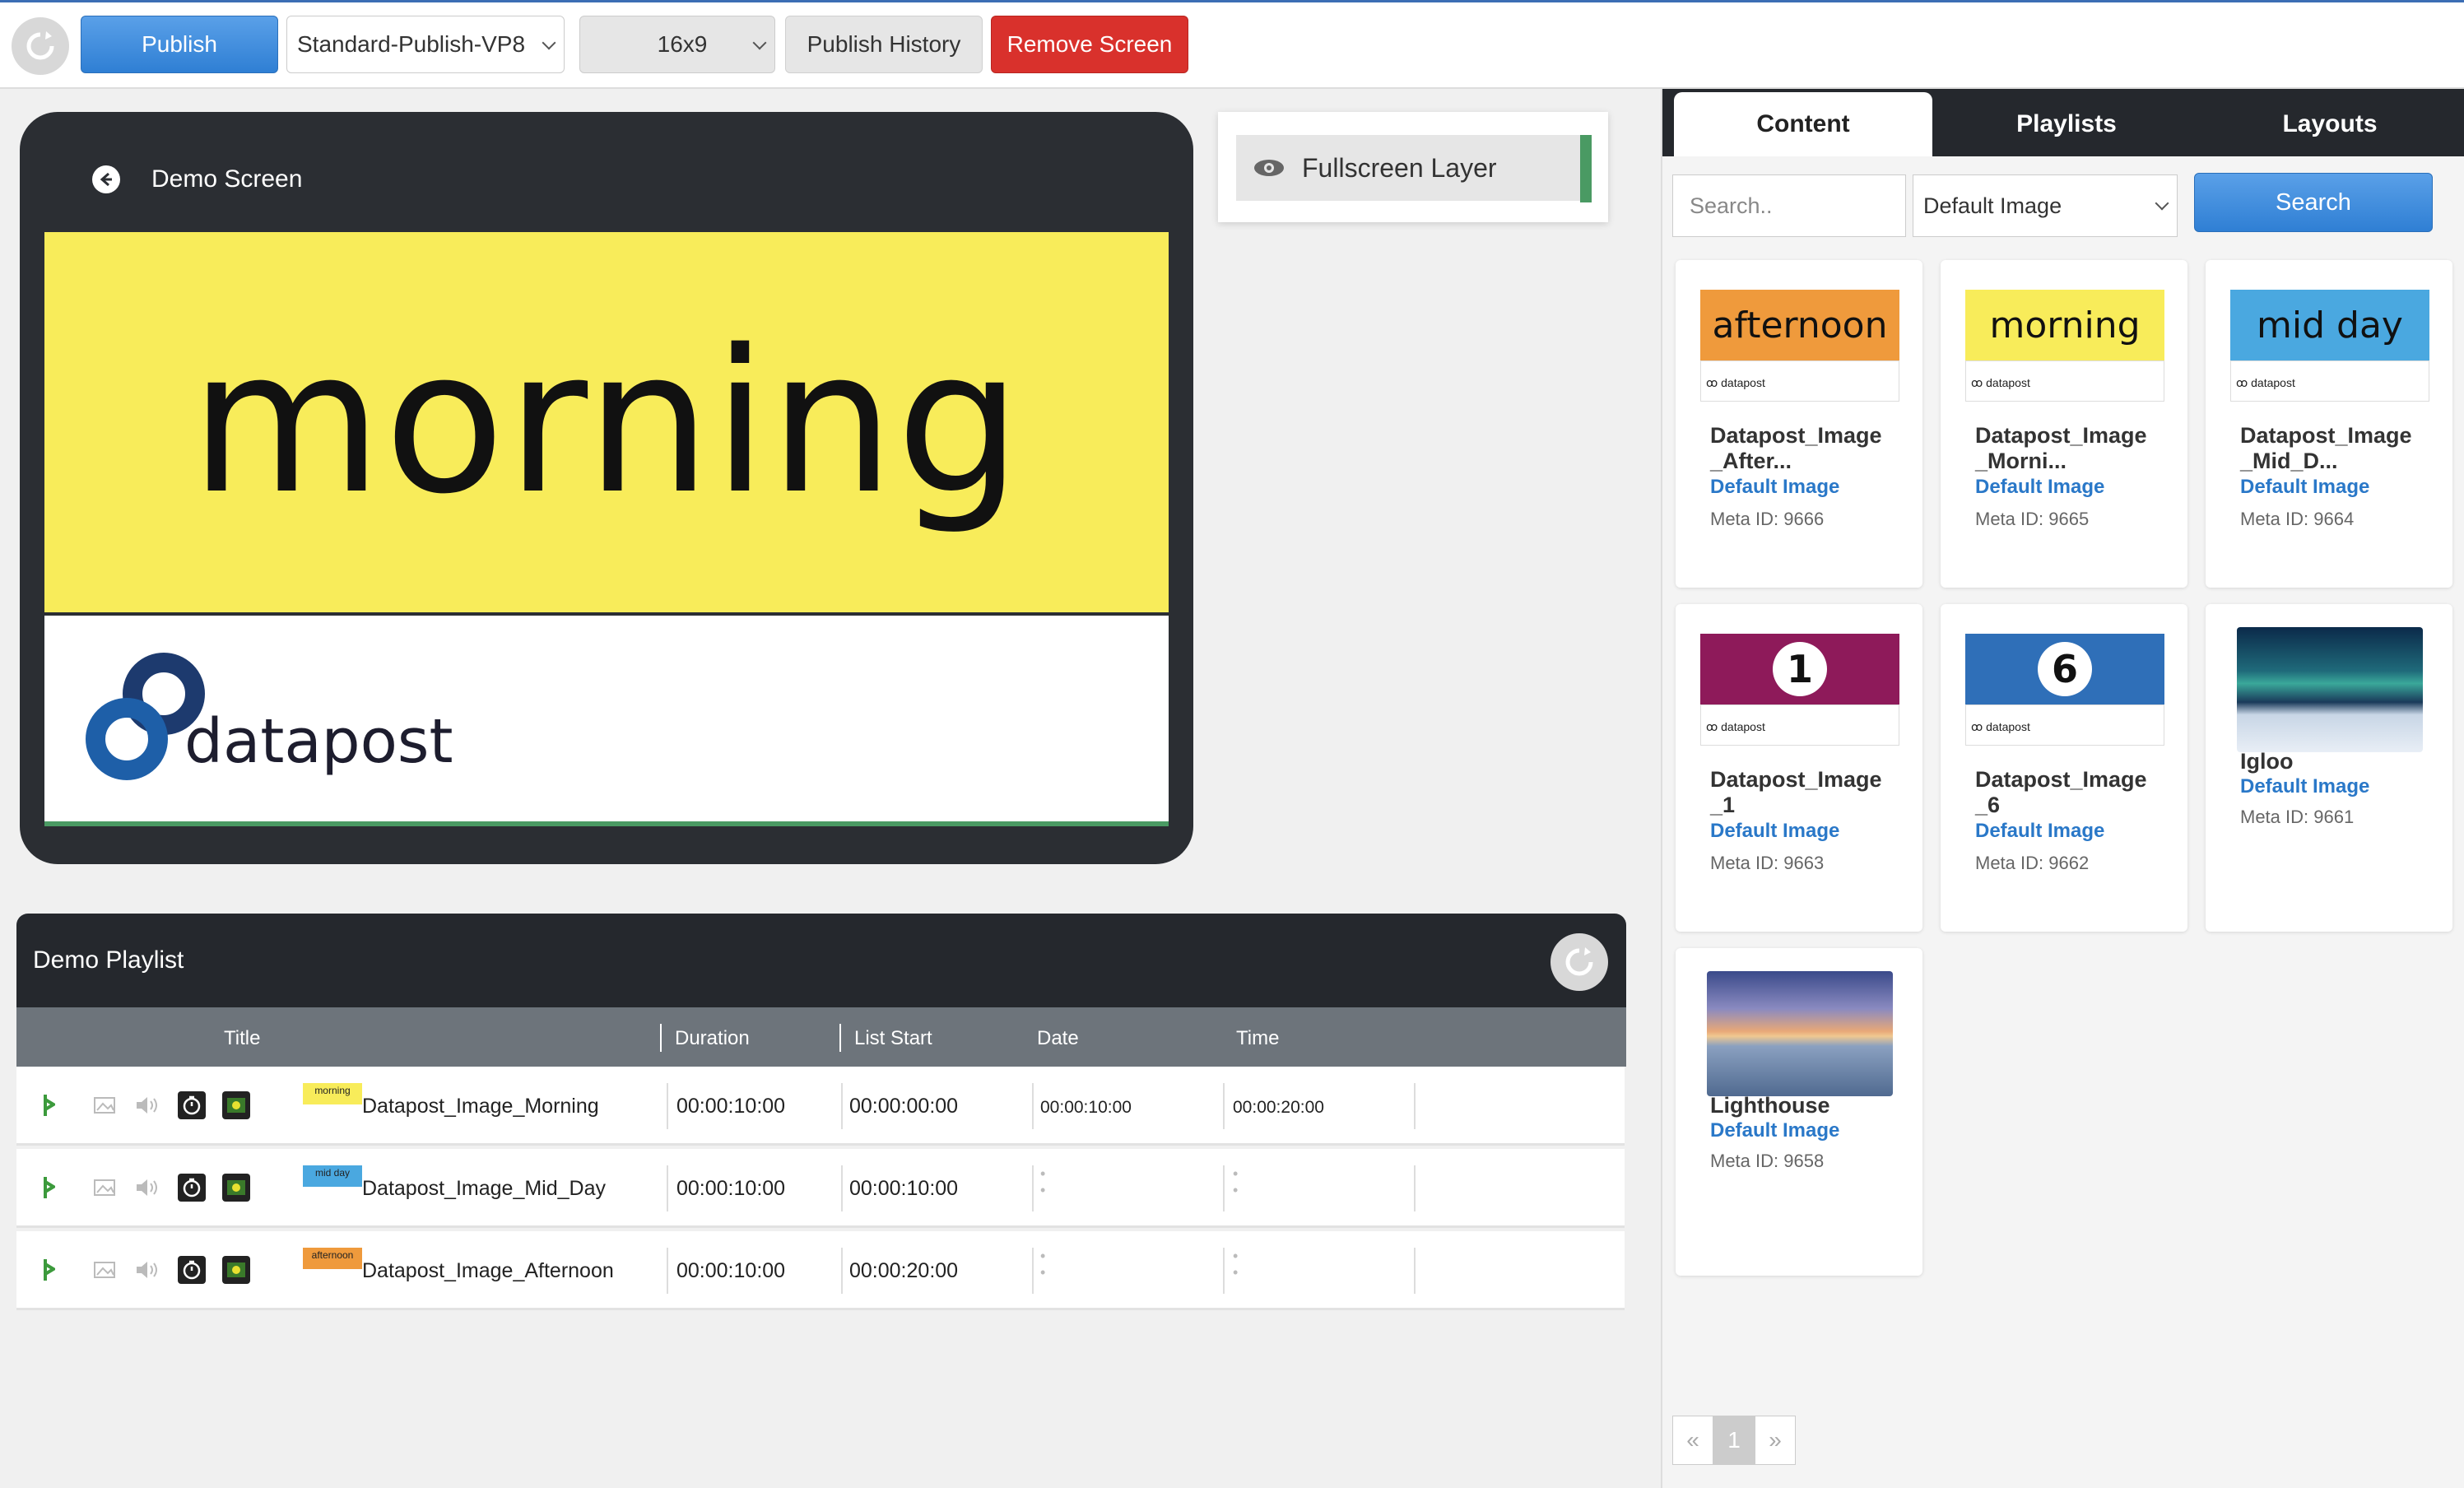 The width and height of the screenshot is (2464, 1488). I want to click on col-separator, so click(840, 1038).